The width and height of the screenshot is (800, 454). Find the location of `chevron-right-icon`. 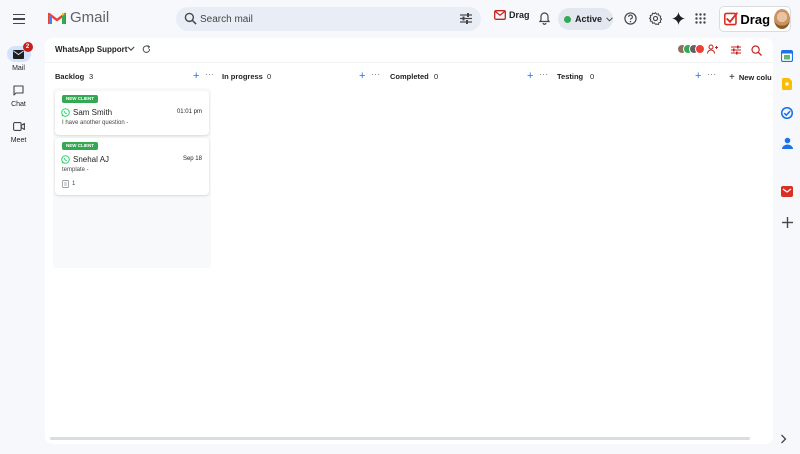

chevron-right-icon is located at coordinates (783, 439).